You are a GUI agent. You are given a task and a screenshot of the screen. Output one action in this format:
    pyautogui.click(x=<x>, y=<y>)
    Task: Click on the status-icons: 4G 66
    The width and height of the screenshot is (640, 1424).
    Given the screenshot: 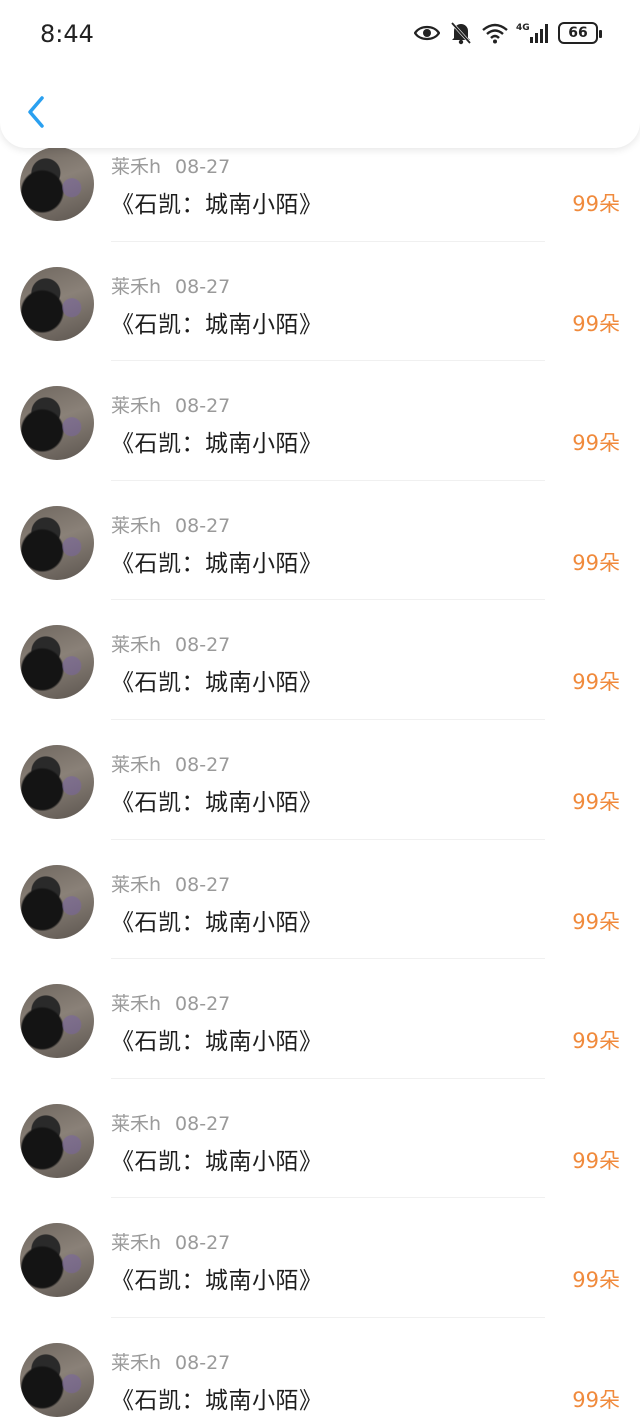 What is the action you would take?
    pyautogui.click(x=508, y=33)
    